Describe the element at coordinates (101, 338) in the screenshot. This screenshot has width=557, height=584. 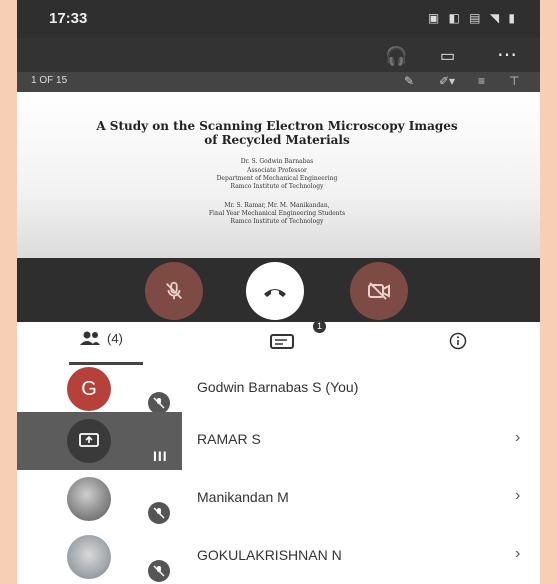
I see `tab-people: (4)` at that location.